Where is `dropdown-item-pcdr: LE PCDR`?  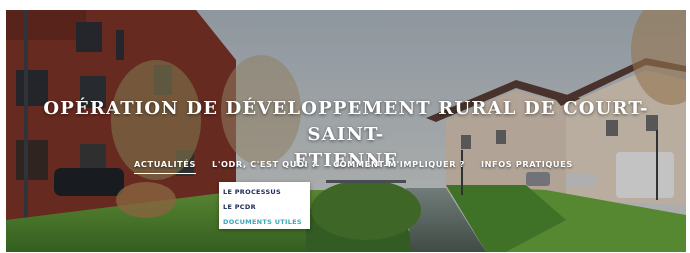
dropdown-item-pcdr: LE PCDR is located at coordinates (239, 207).